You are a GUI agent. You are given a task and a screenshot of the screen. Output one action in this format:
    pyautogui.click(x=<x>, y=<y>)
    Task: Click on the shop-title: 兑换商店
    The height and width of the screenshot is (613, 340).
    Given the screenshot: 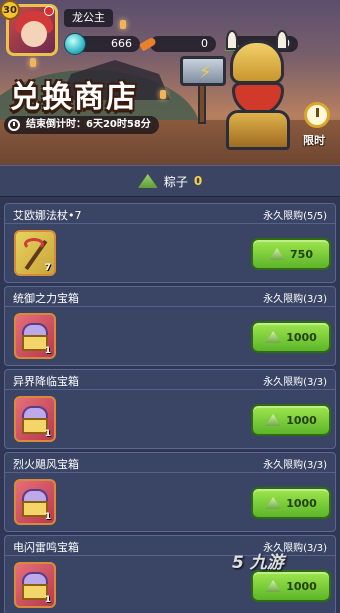 What is the action you would take?
    pyautogui.click(x=74, y=97)
    